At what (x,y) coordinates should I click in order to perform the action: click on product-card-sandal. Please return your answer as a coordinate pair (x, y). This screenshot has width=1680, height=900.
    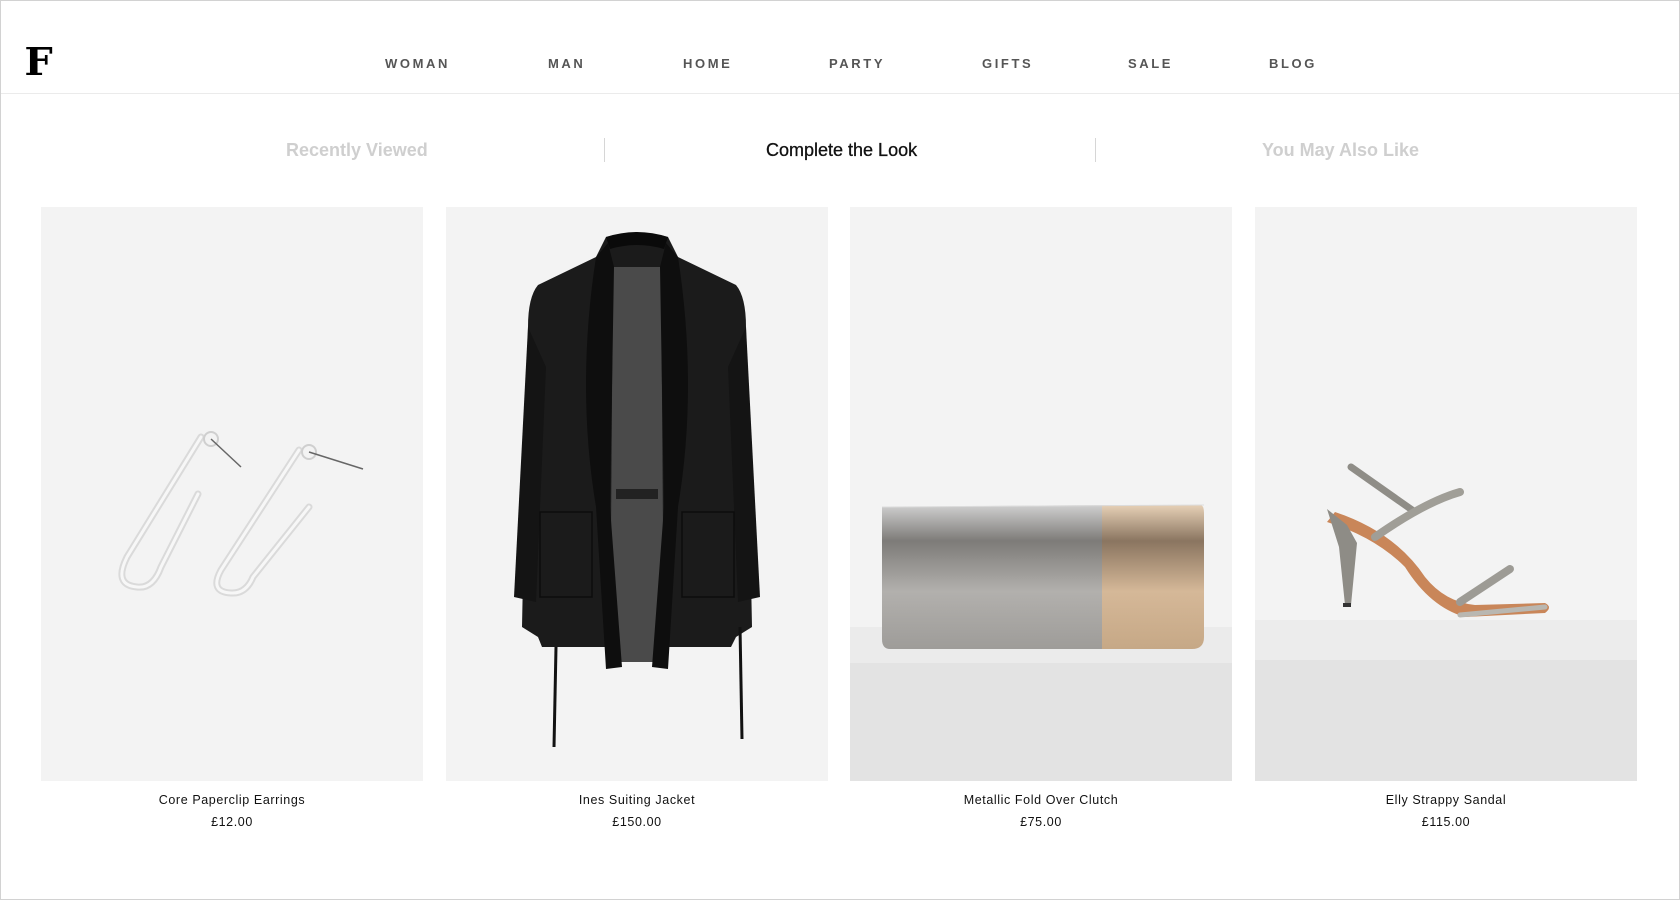
    Looking at the image, I should click on (1446, 494).